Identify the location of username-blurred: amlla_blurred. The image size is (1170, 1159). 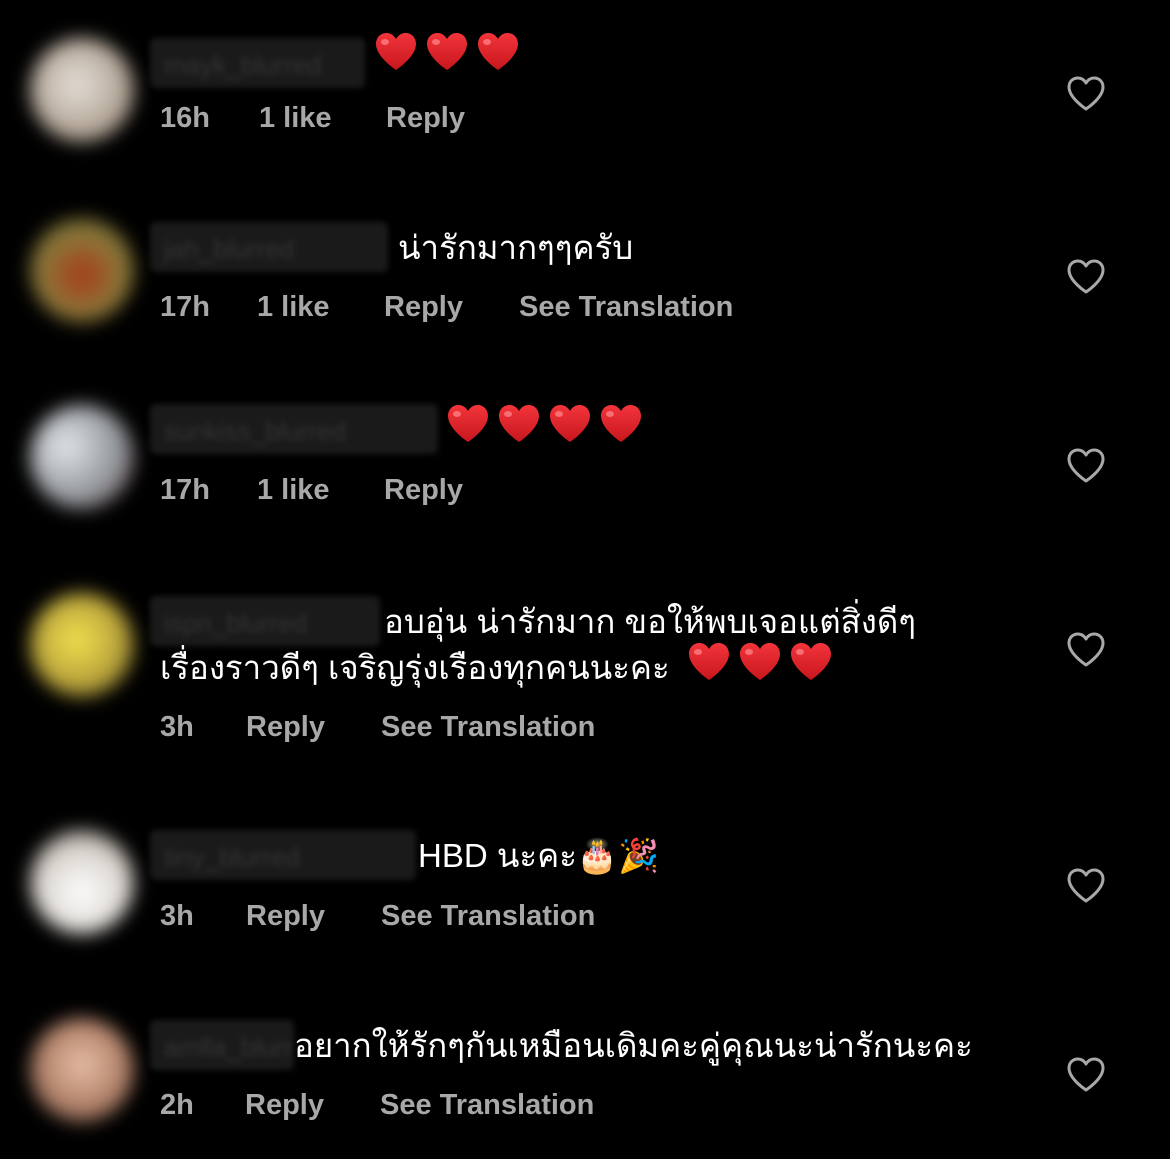
(222, 1045).